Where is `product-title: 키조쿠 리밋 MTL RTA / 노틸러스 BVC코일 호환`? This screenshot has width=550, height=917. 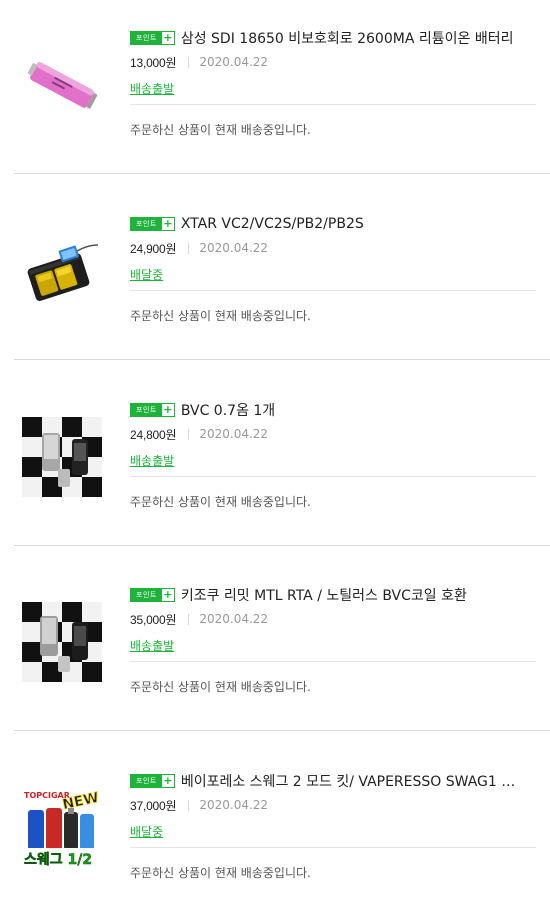 product-title: 키조쿠 리밋 MTL RTA / 노틸러스 BVC코일 호환 is located at coordinates (324, 595).